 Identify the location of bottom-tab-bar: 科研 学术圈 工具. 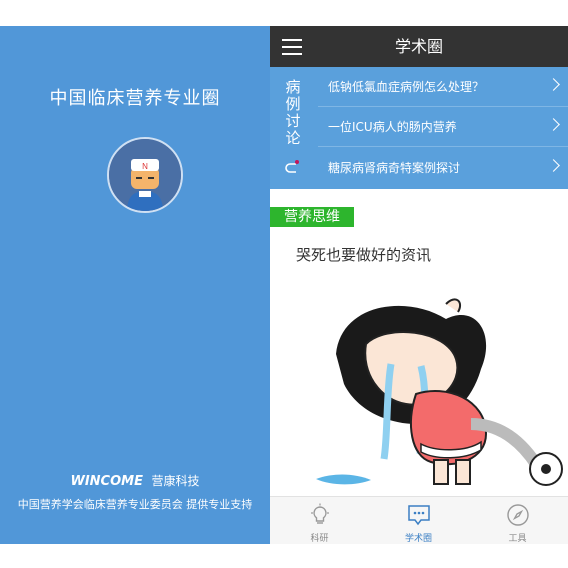
(419, 520).